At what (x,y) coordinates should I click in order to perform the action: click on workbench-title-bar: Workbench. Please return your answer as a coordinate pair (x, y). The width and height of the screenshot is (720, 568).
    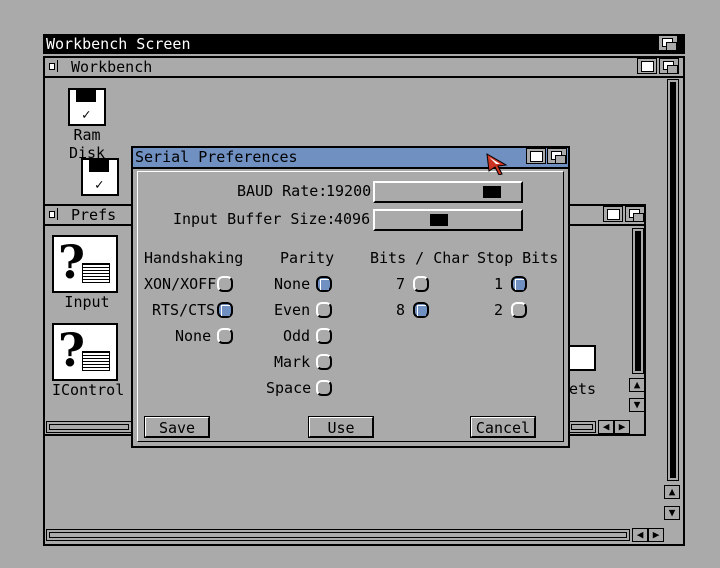
    Looking at the image, I should click on (364, 68).